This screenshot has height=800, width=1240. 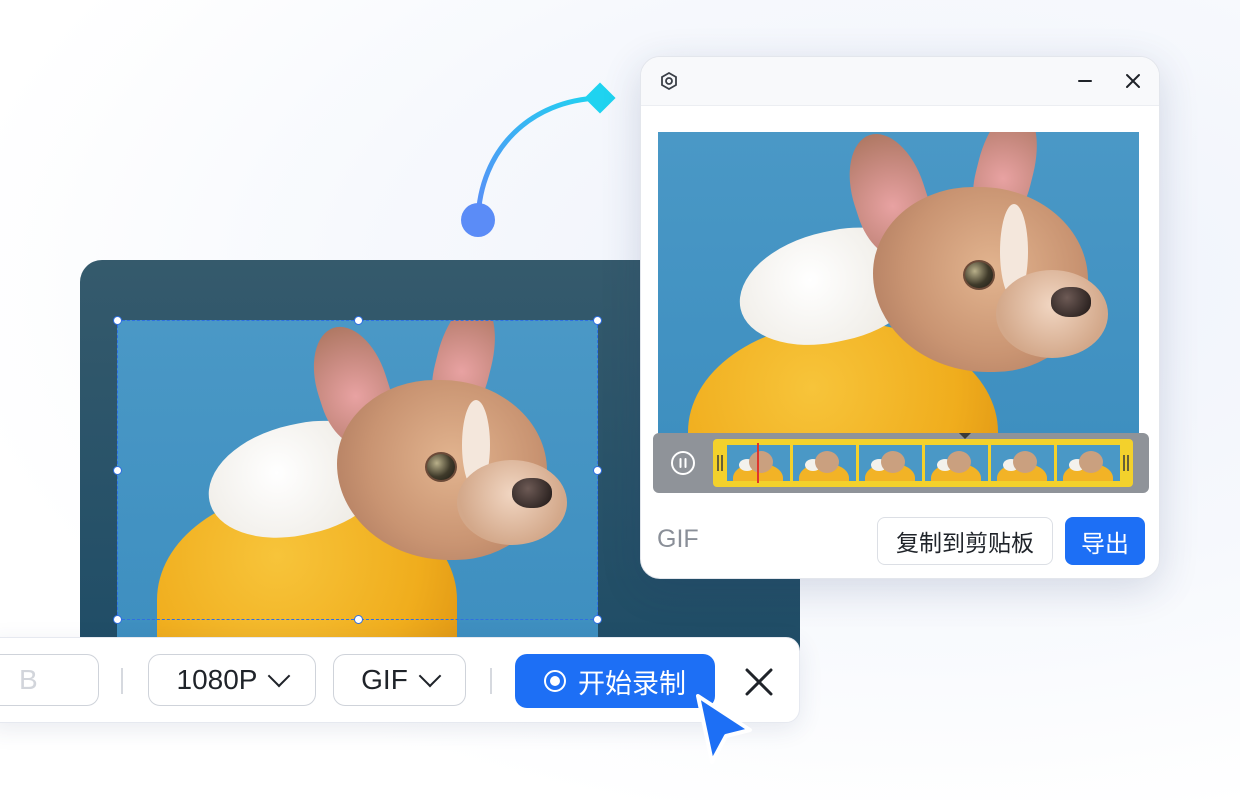 I want to click on minimize-icon, so click(x=1085, y=81).